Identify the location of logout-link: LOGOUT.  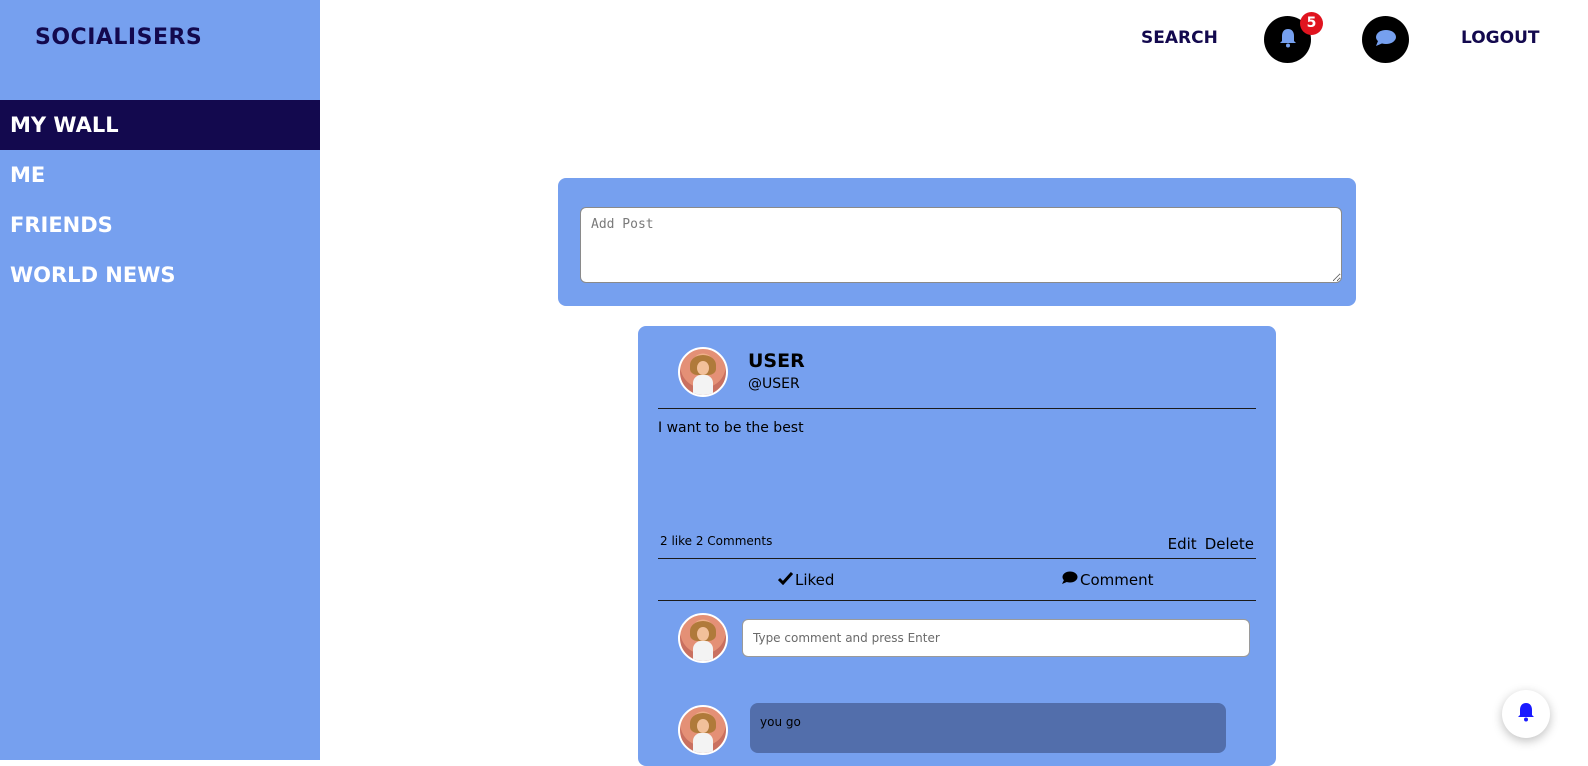
(1500, 38).